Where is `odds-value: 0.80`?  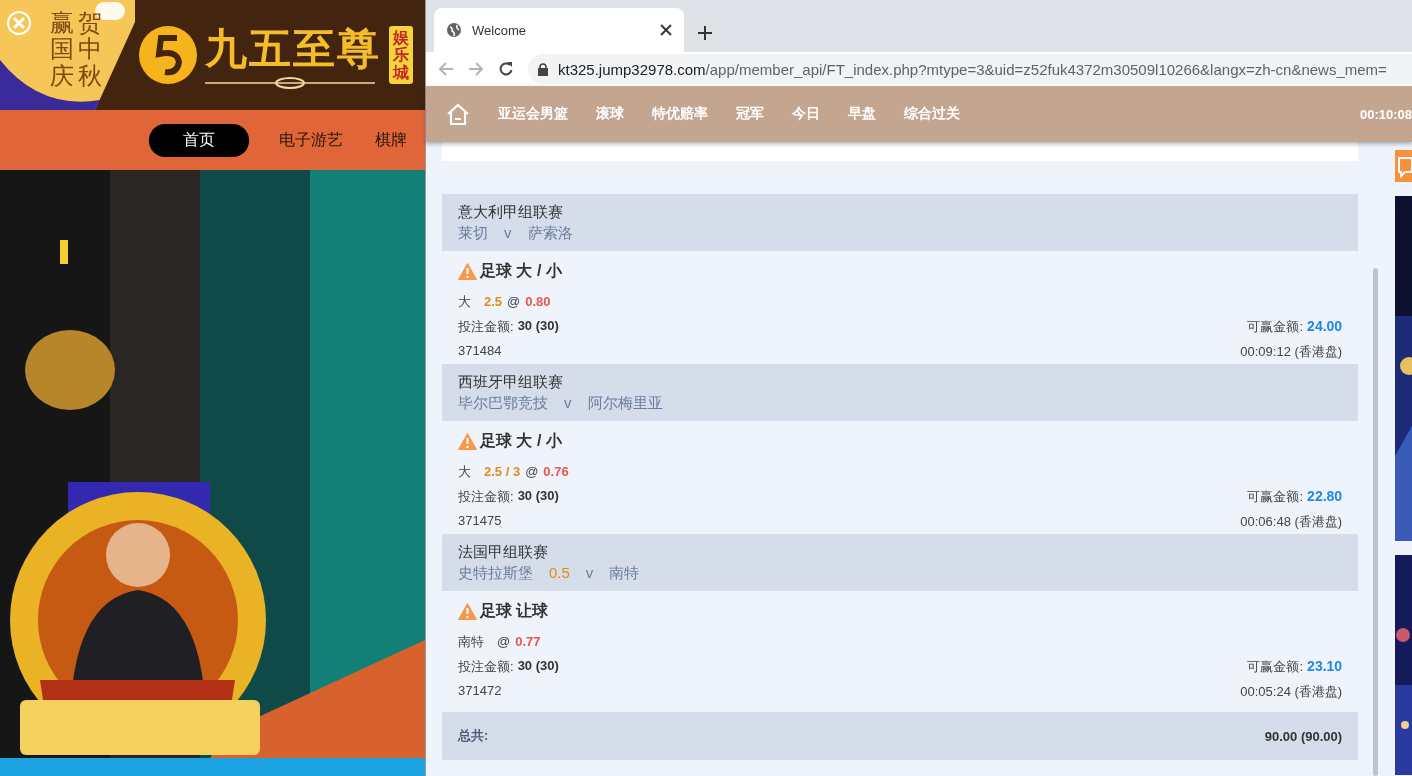 odds-value: 0.80 is located at coordinates (538, 301).